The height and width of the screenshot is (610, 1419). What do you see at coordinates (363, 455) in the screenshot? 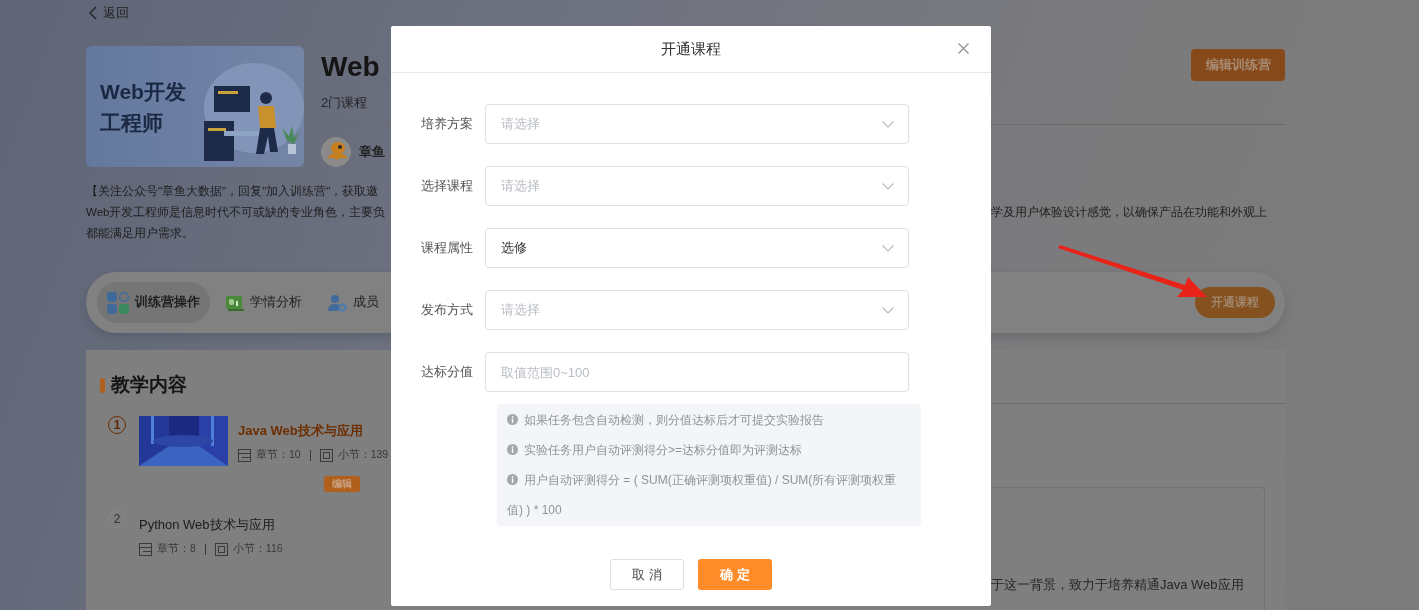
I see `section-count: 小节：139` at bounding box center [363, 455].